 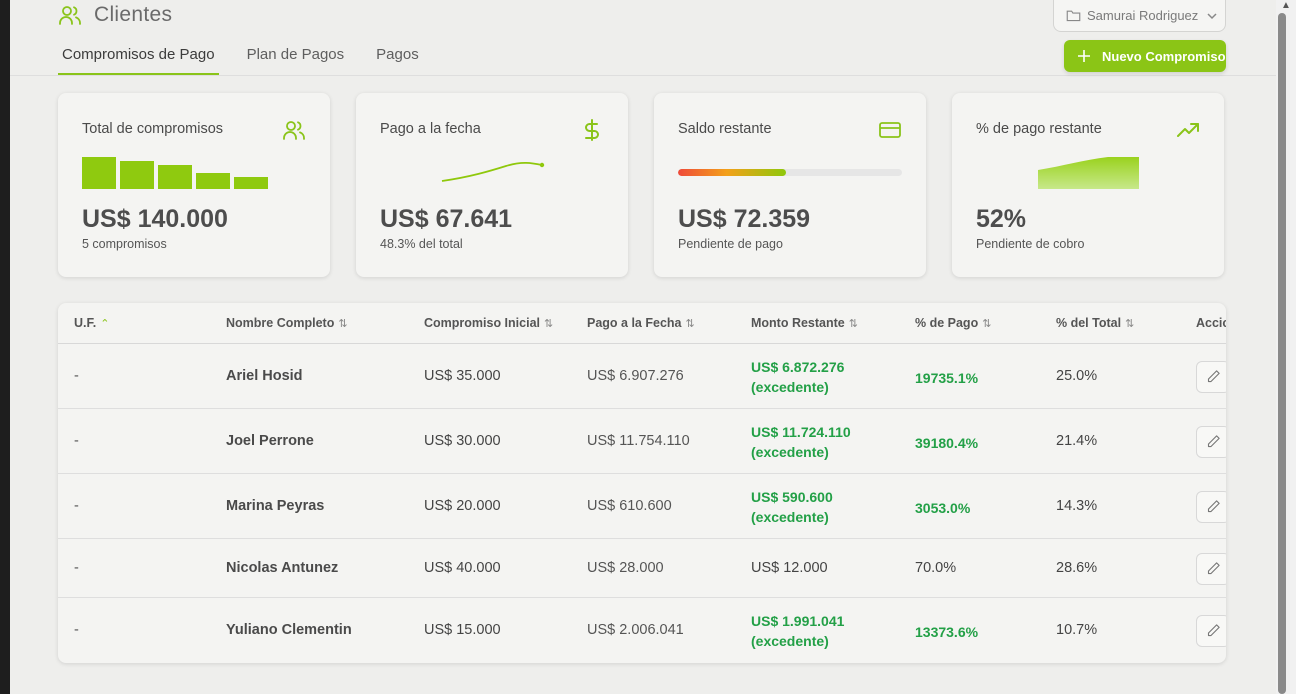 What do you see at coordinates (801, 442) in the screenshot?
I see `cell-restante: US$ 11.724.110 (excedente)` at bounding box center [801, 442].